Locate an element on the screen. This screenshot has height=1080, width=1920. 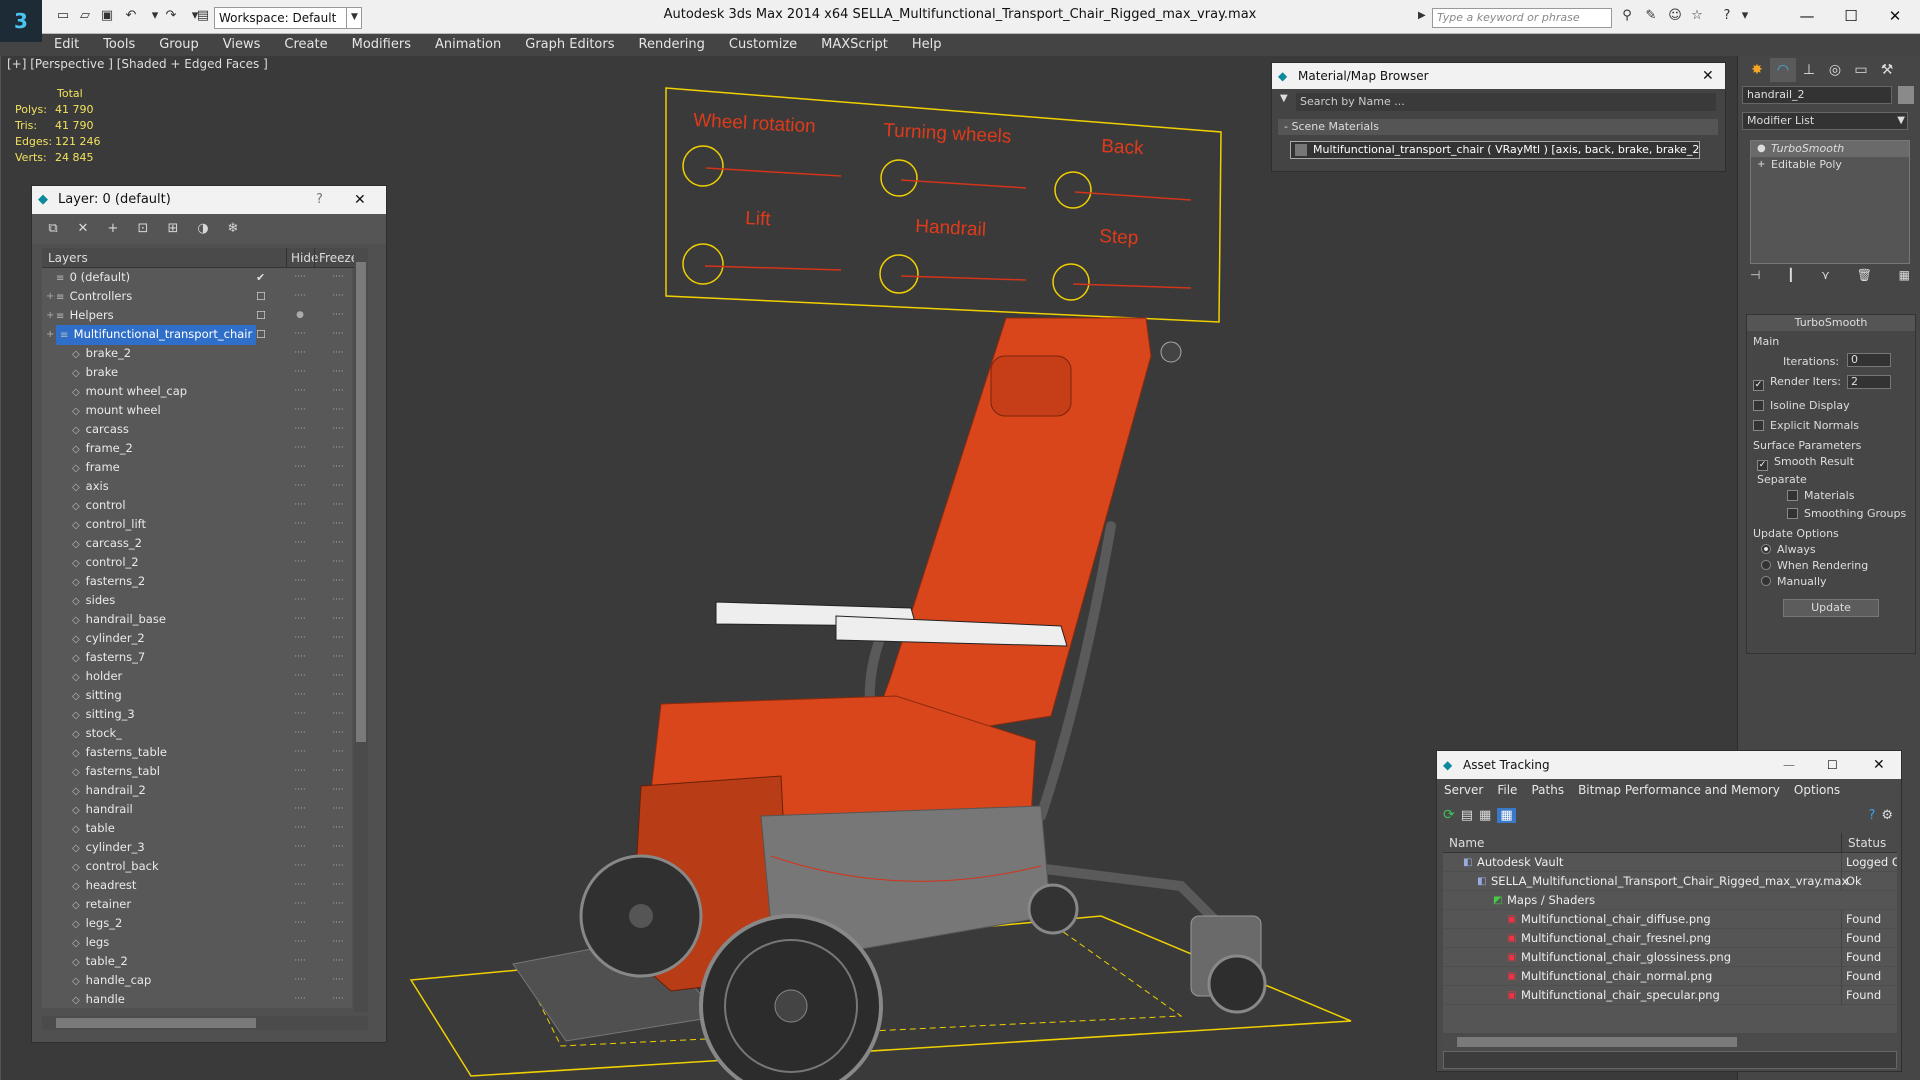
layer-label: ◇ legs is located at coordinates (90, 943).